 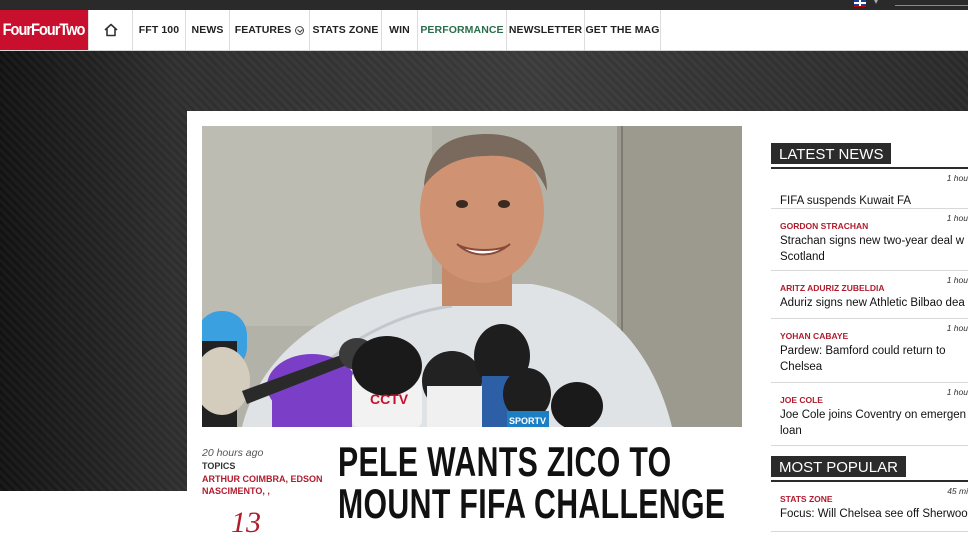 I want to click on nav-label: WIN, so click(x=399, y=30).